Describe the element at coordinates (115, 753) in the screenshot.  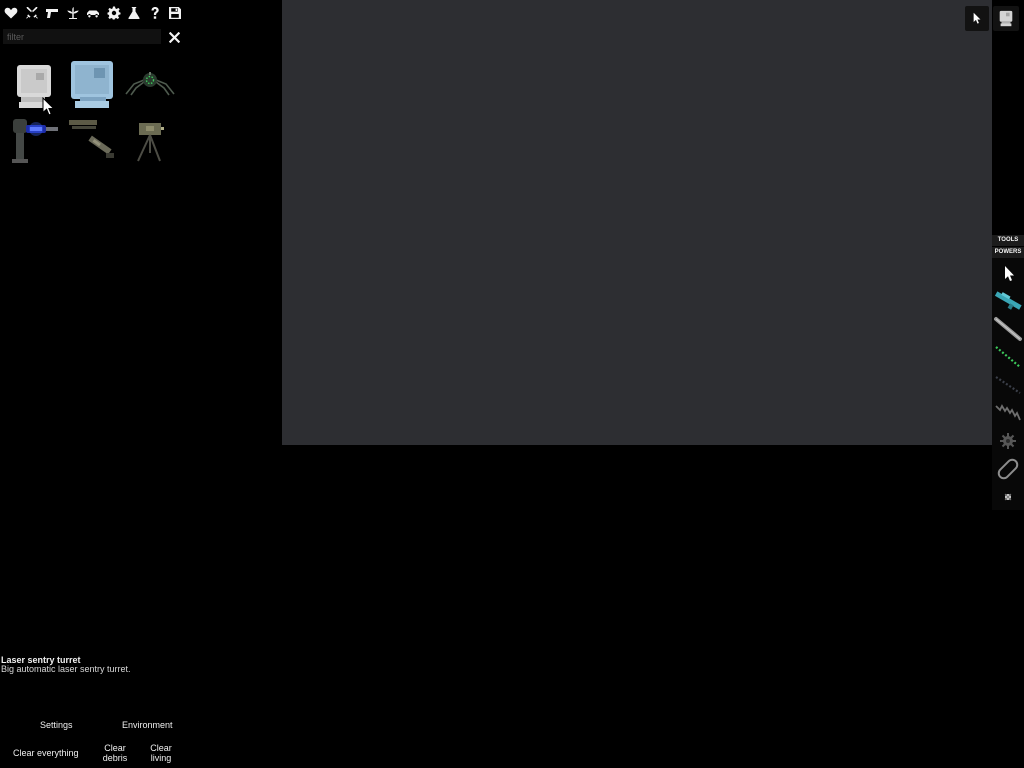
I see `clear-debris-link: Clear debris` at that location.